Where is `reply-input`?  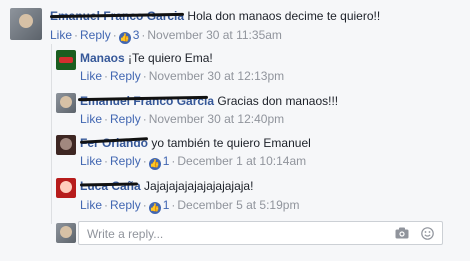
reply-input is located at coordinates (232, 234).